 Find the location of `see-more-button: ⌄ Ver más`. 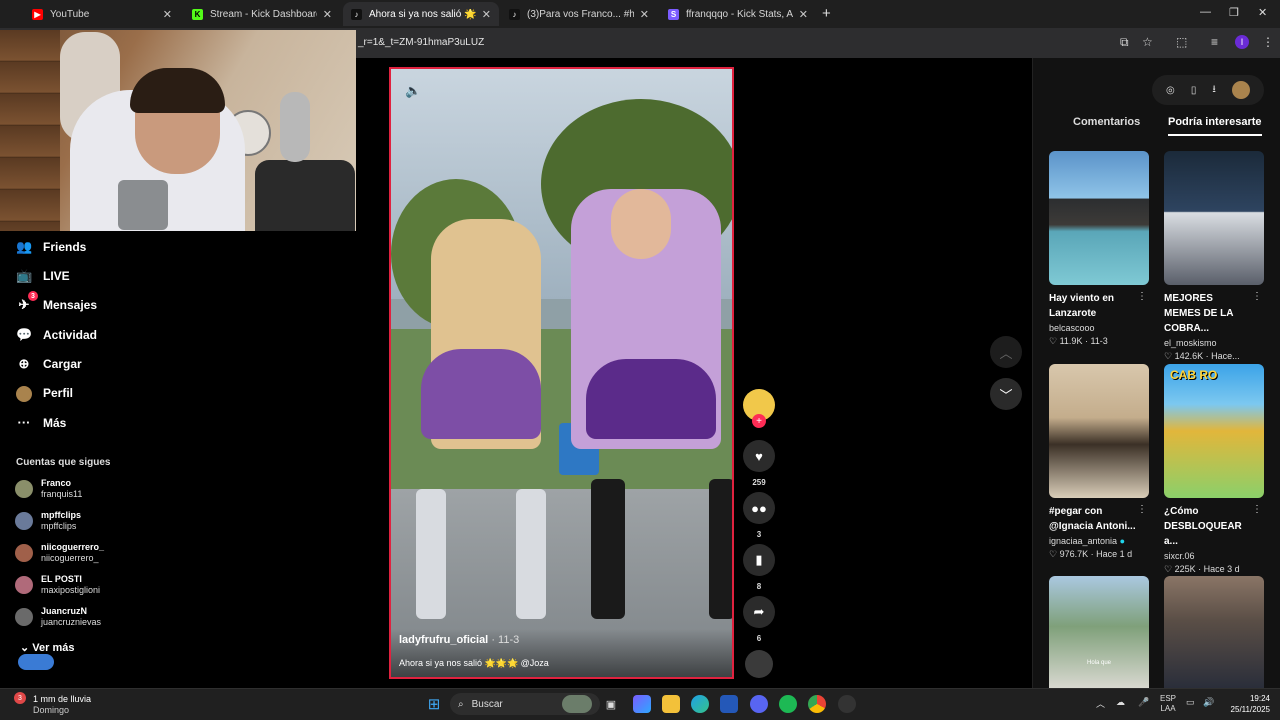

see-more-button: ⌄ Ver más is located at coordinates (47, 647).